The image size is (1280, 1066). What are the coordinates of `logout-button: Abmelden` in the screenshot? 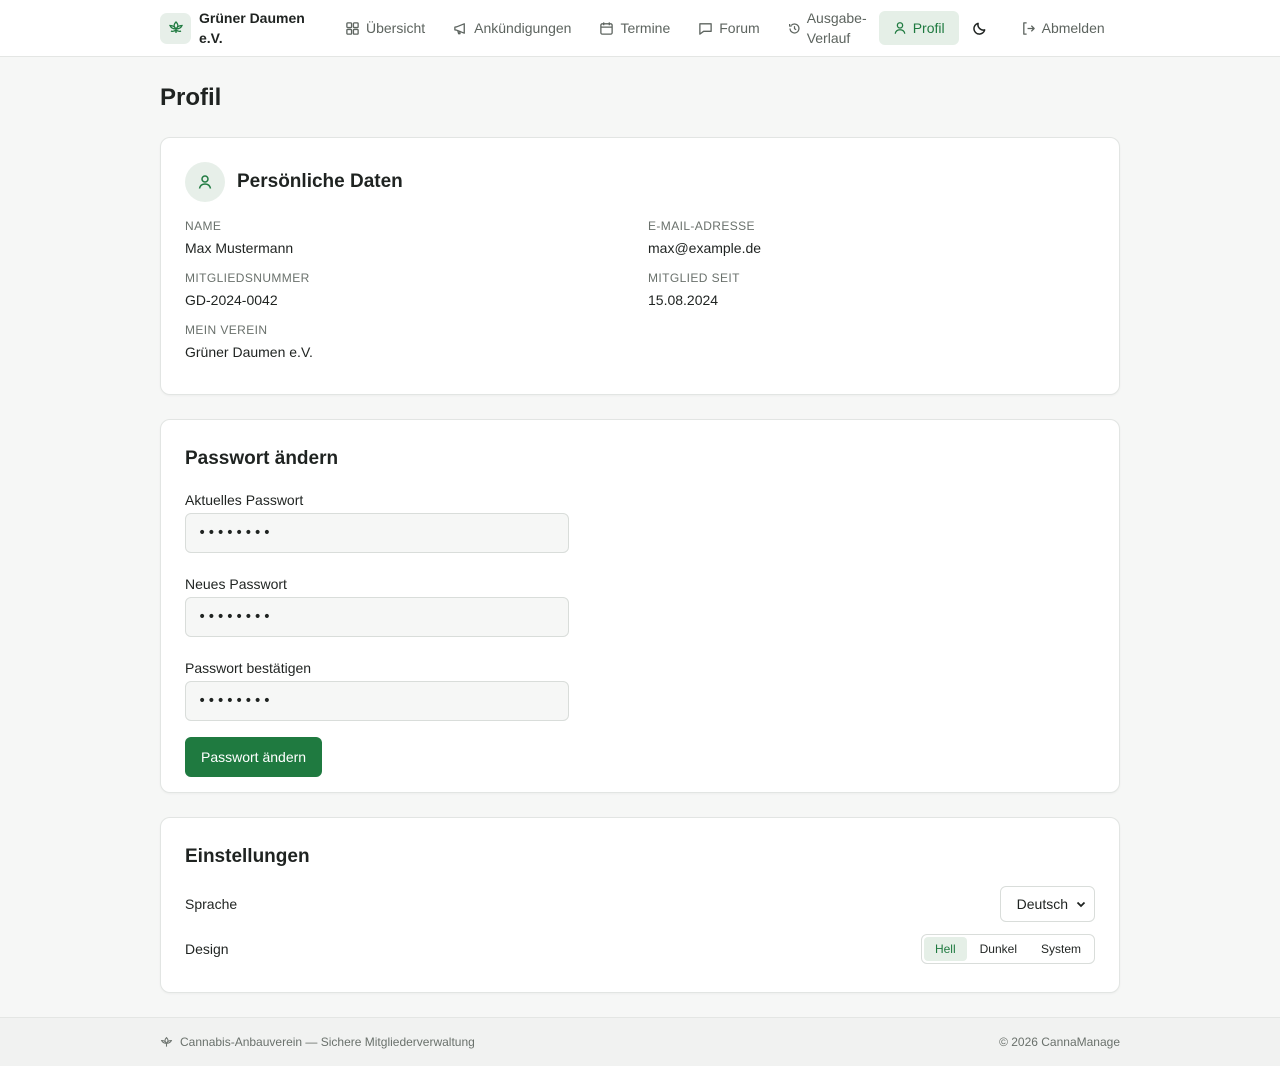 It's located at (1063, 28).